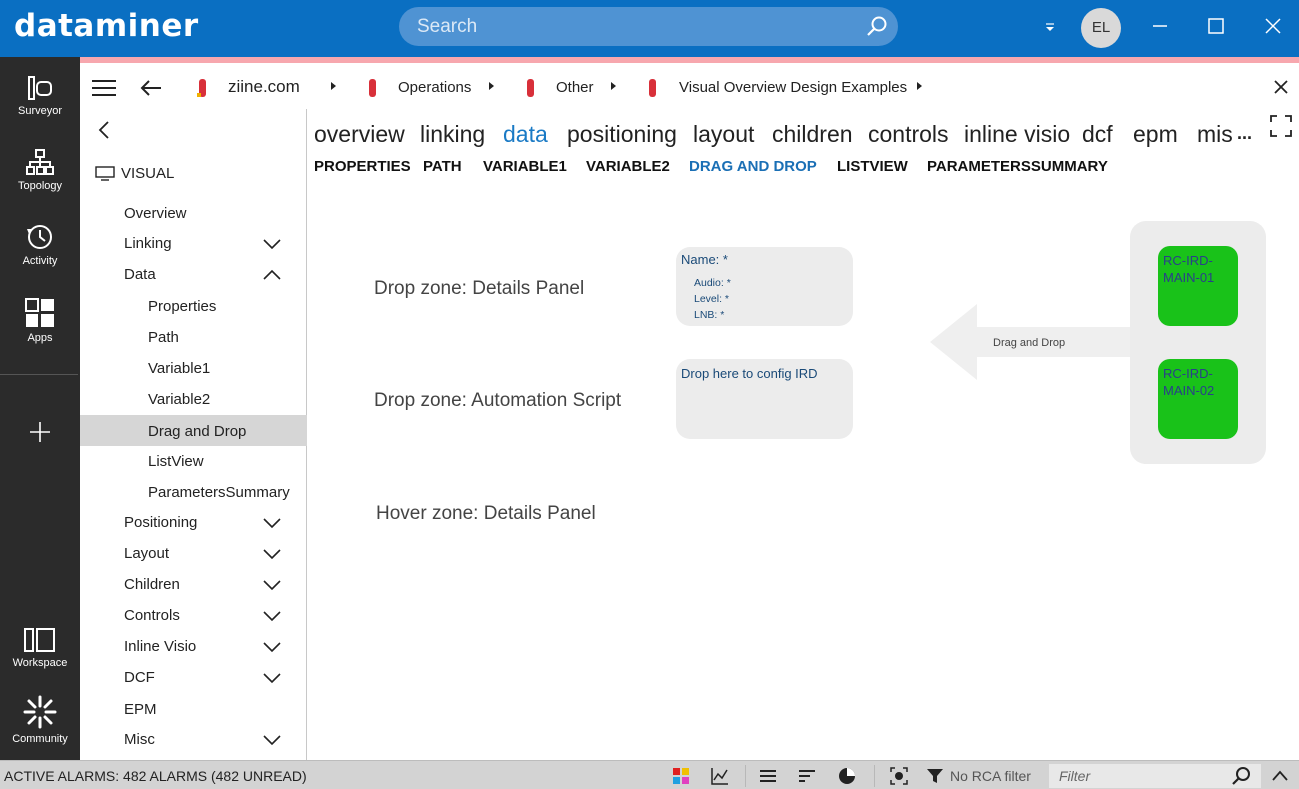  What do you see at coordinates (193, 244) in the screenshot?
I see `nav-item-linking: Linking` at bounding box center [193, 244].